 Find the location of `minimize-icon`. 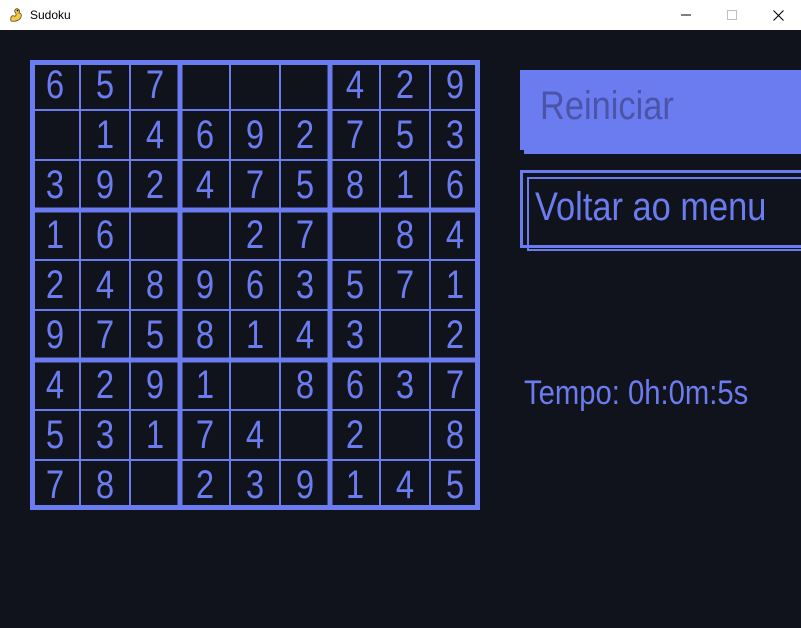

minimize-icon is located at coordinates (686, 15).